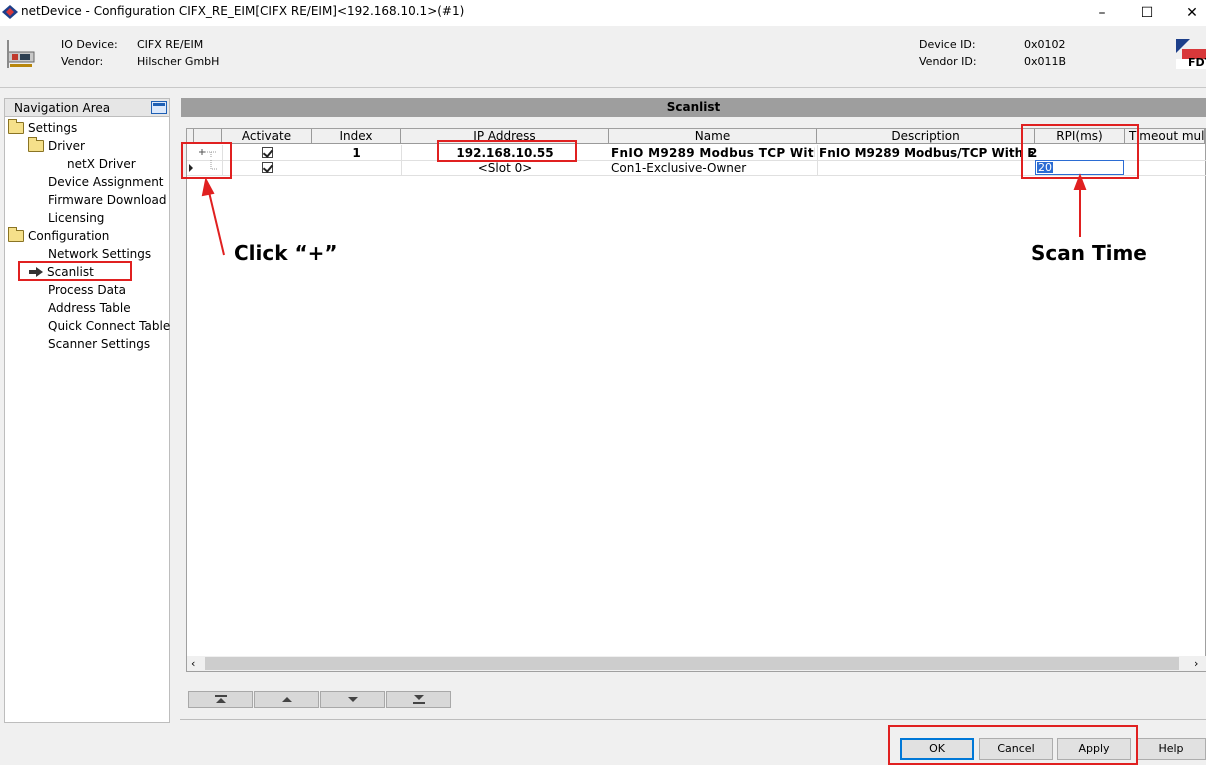 Image resolution: width=1206 pixels, height=765 pixels. I want to click on move-up-button, so click(286, 699).